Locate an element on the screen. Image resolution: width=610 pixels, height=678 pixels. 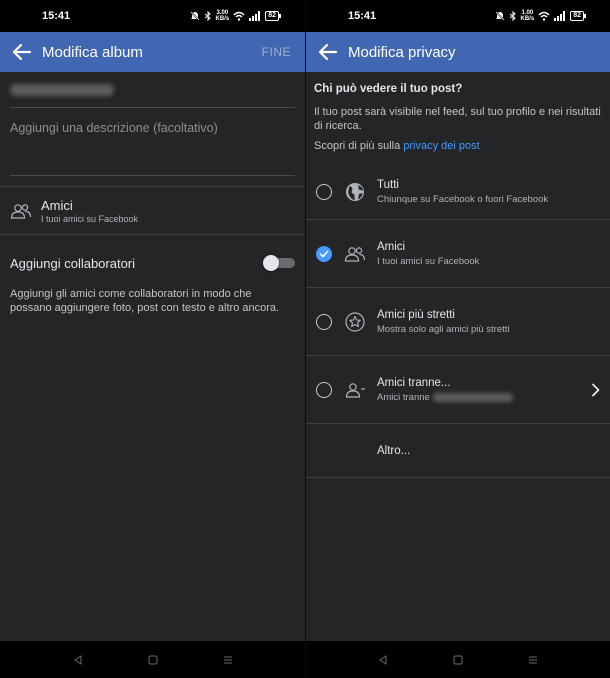
radio-friends is located at coordinates (324, 253).